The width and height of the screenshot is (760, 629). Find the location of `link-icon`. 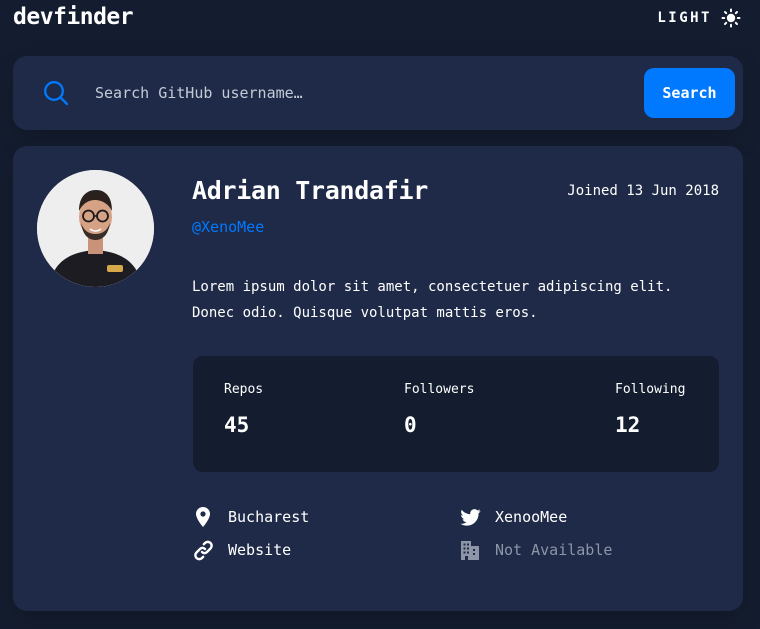

link-icon is located at coordinates (203, 550).